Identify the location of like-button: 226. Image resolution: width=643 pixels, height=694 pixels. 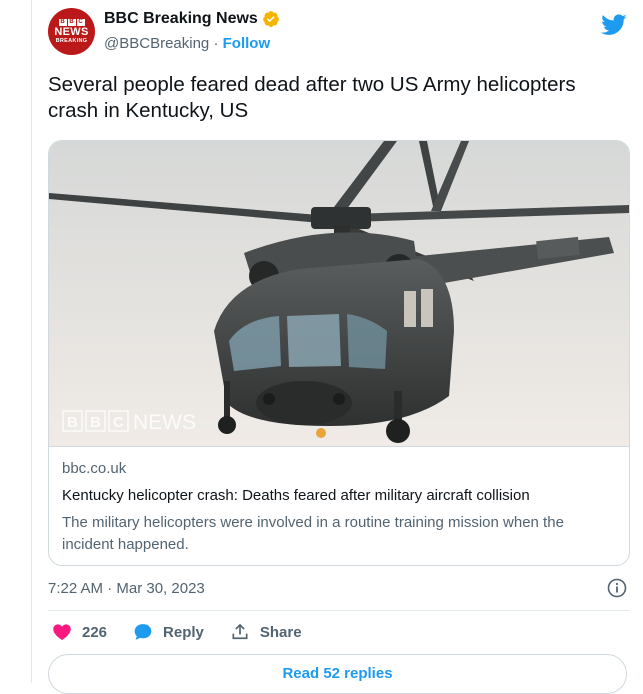
(79, 632).